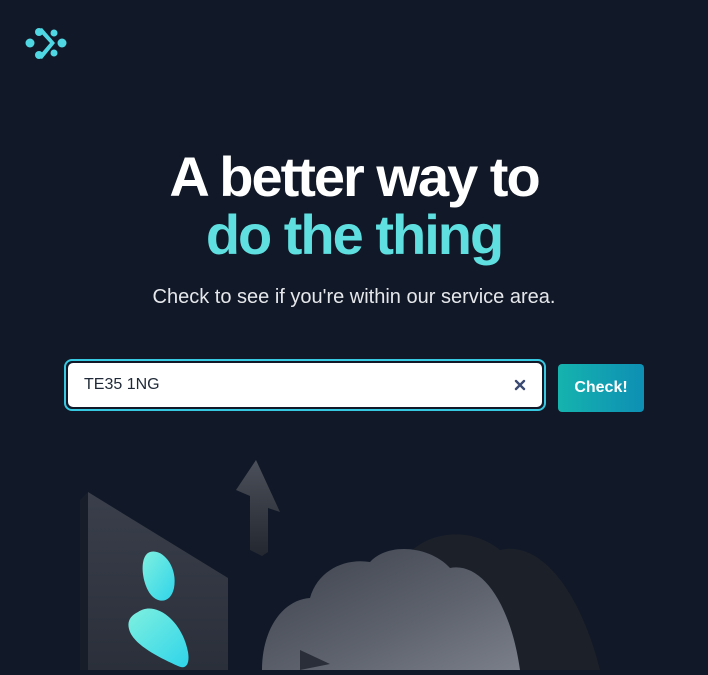 This screenshot has height=675, width=708. What do you see at coordinates (278, 385) in the screenshot?
I see `postcode-input` at bounding box center [278, 385].